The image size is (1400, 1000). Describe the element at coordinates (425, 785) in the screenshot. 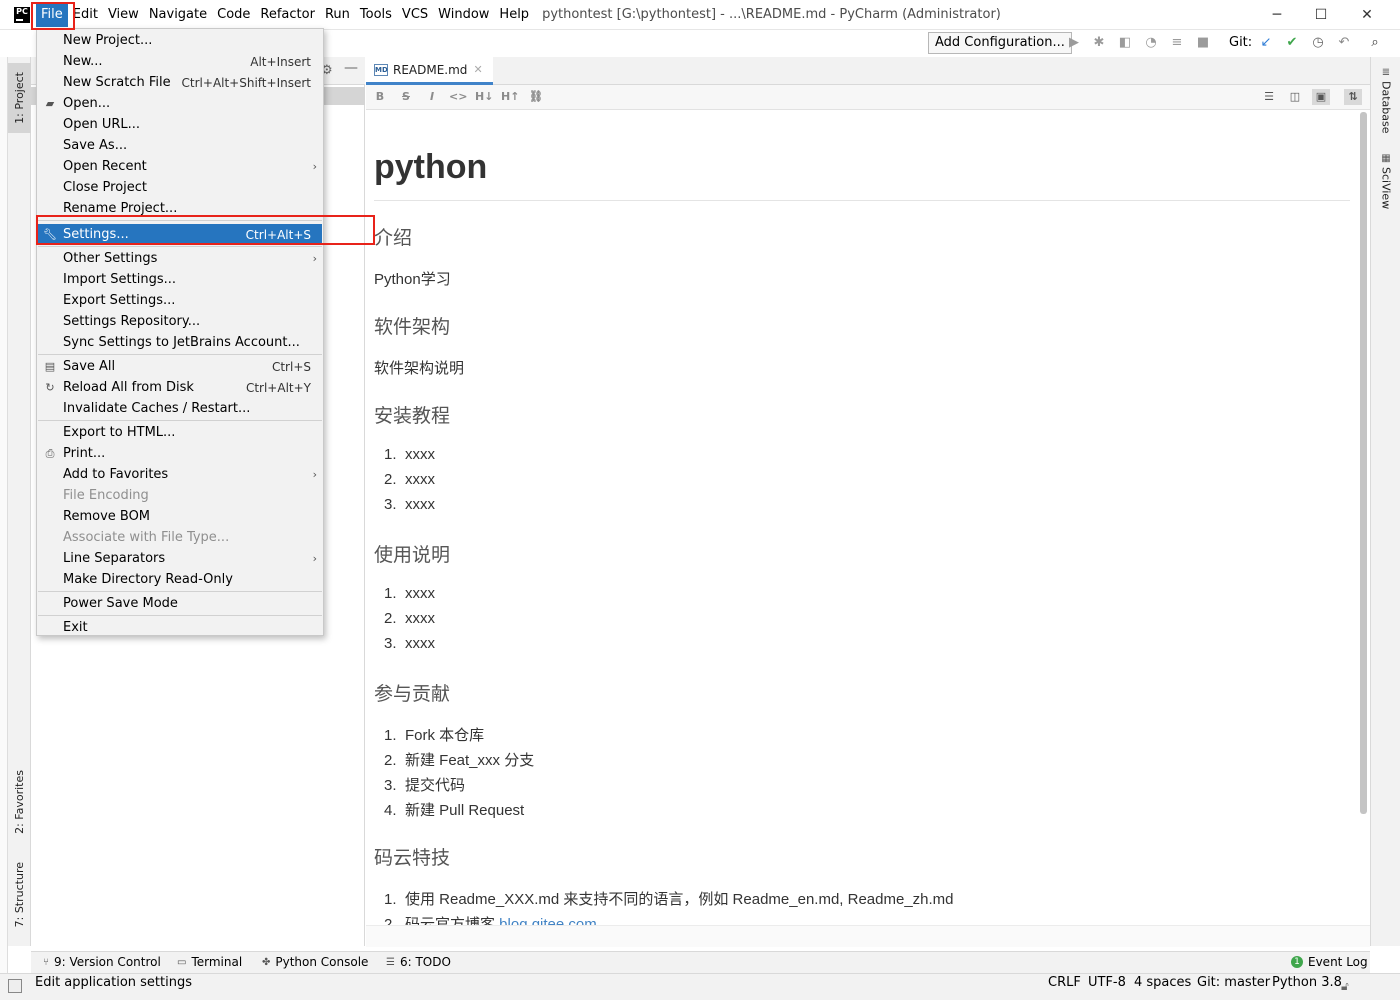

I see `list-item: 3. 提交代码` at that location.